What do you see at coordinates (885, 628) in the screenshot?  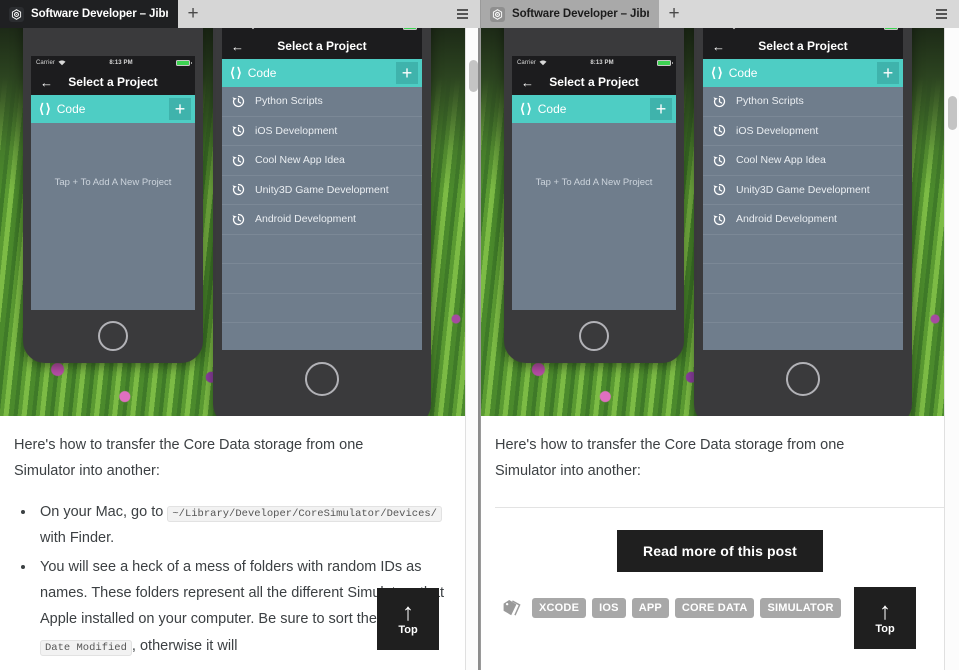 I see `scroll-to-top-label: Top` at bounding box center [885, 628].